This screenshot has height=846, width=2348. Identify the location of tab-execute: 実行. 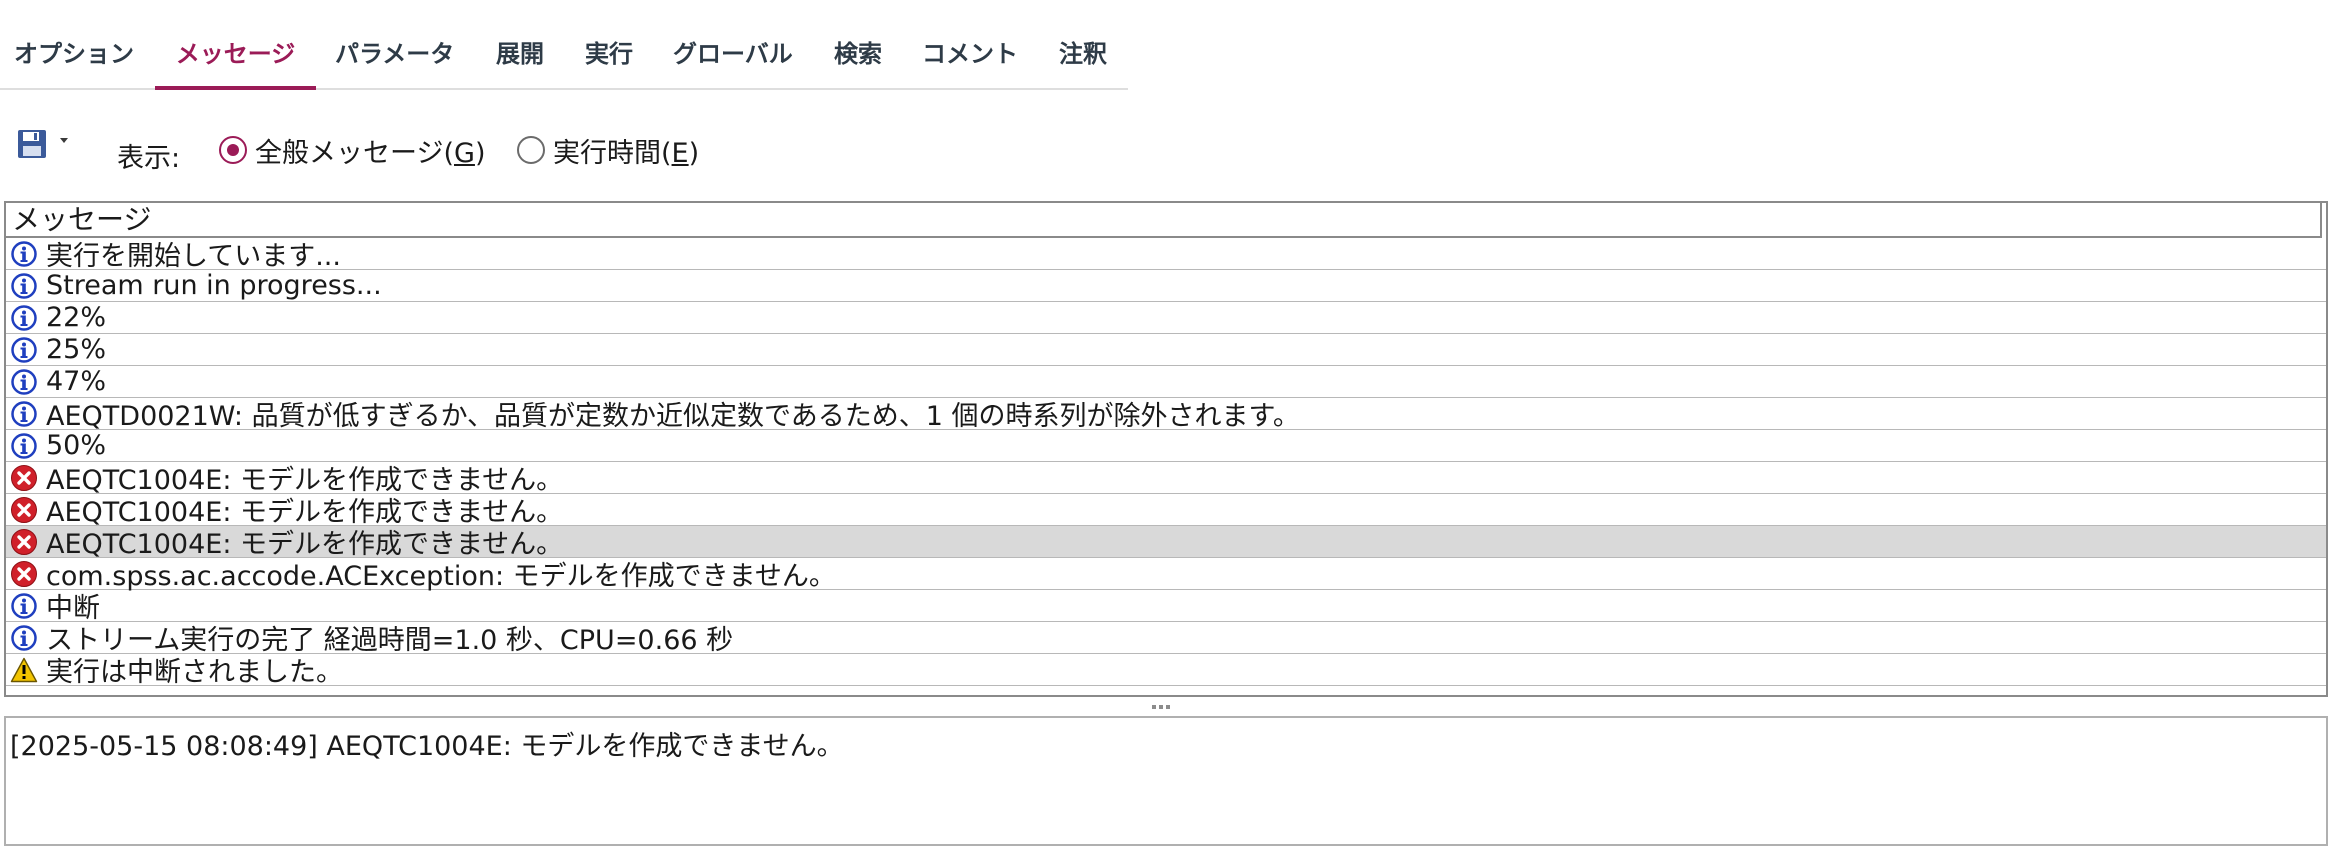
(609, 60).